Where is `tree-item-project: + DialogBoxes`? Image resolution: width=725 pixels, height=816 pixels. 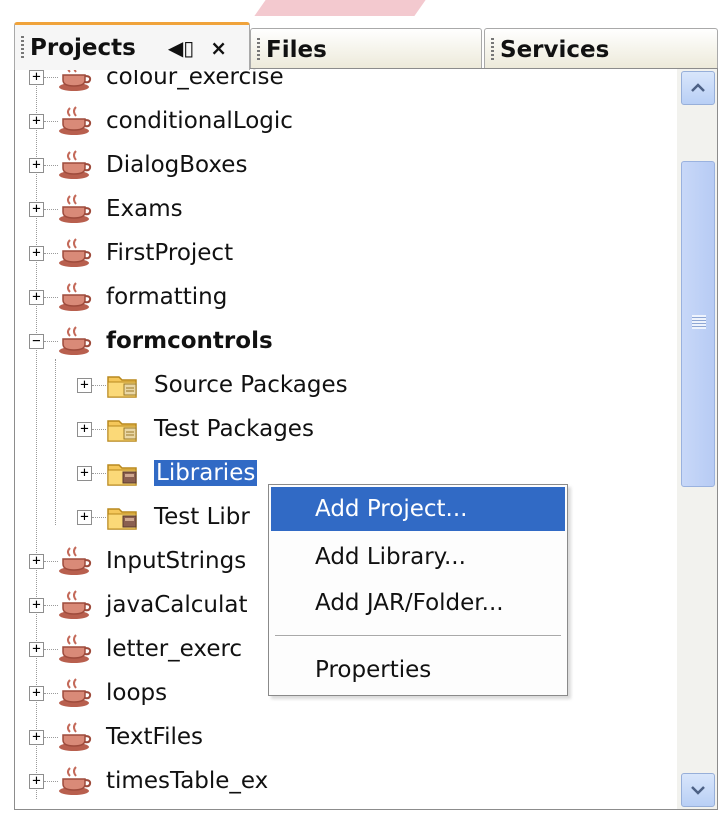
tree-item-project: + DialogBoxes is located at coordinates (138, 165).